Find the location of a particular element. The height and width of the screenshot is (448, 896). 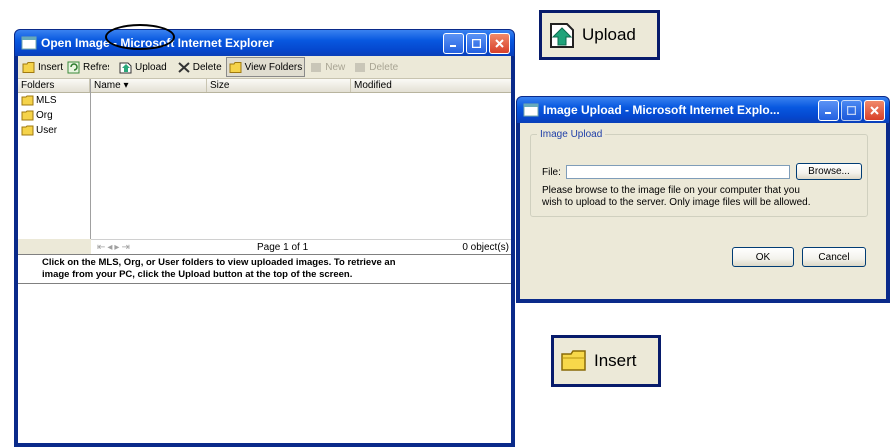

folder-item-org: Org is located at coordinates (54, 115).